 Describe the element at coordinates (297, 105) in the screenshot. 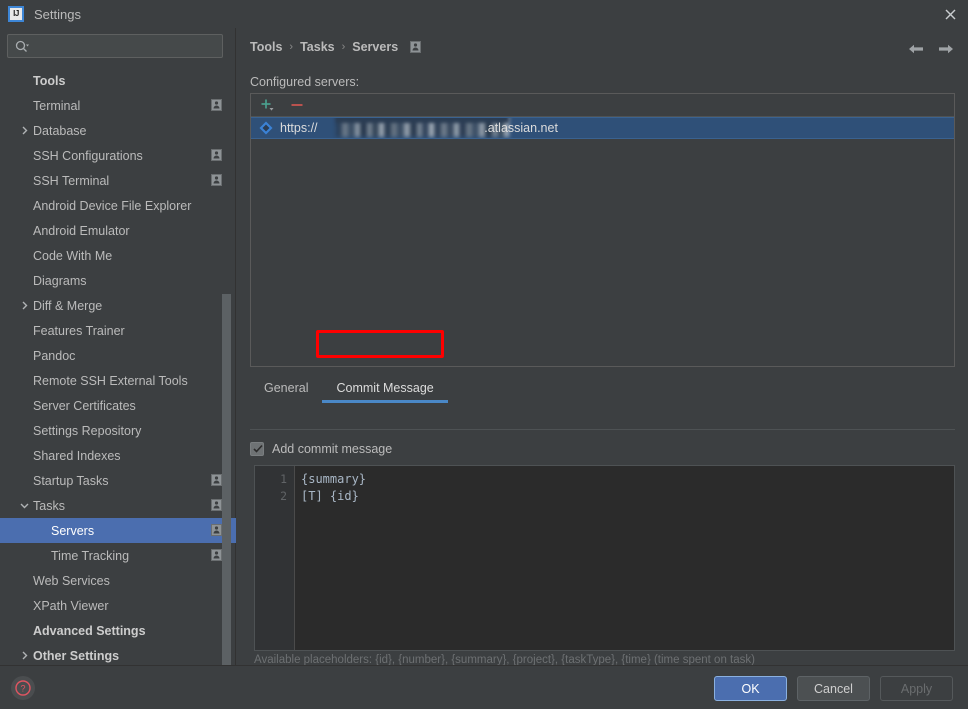

I see `remove-server-button` at that location.